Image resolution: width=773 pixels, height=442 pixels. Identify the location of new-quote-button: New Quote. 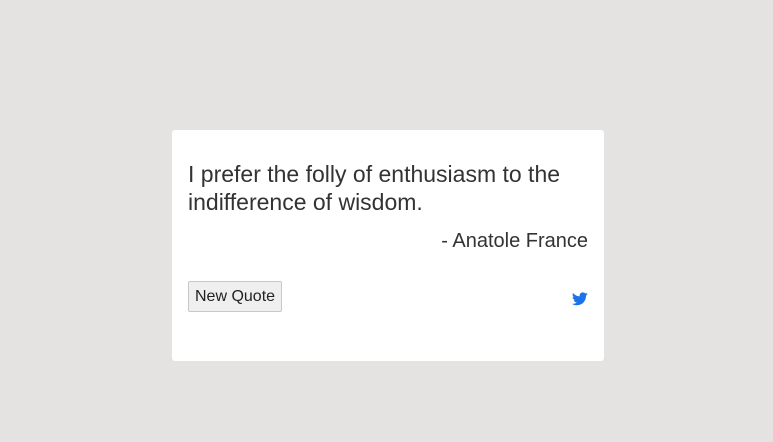
(235, 296).